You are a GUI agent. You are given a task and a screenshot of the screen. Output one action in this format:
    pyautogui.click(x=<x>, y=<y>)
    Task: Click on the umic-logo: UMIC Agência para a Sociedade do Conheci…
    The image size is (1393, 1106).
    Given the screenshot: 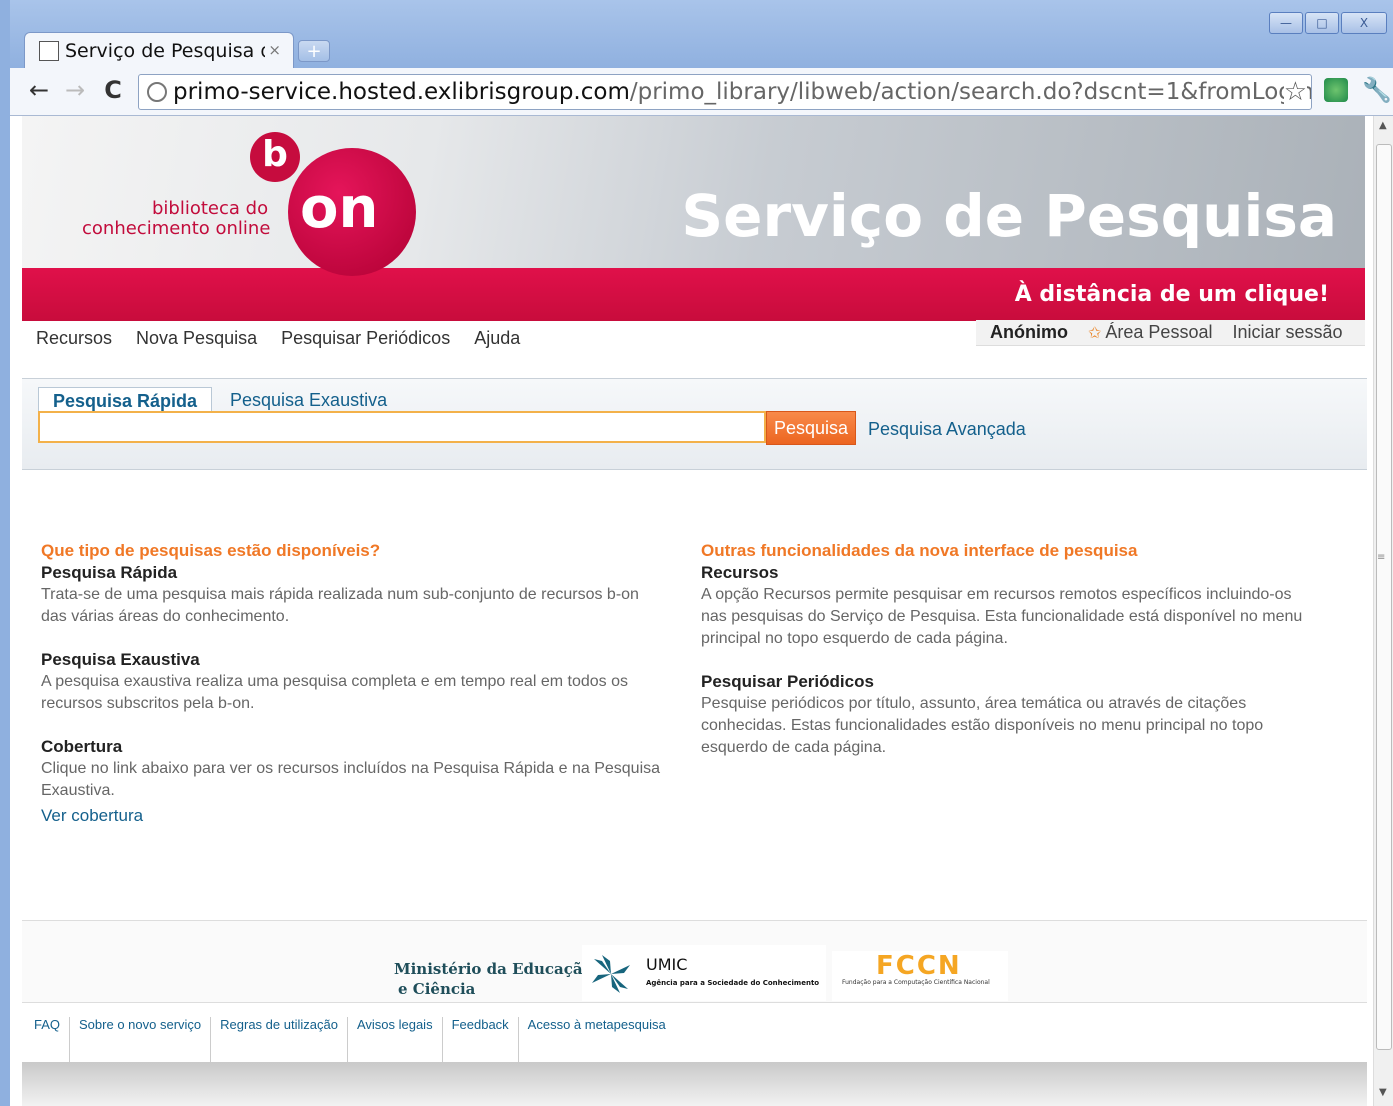 What is the action you would take?
    pyautogui.click(x=704, y=973)
    